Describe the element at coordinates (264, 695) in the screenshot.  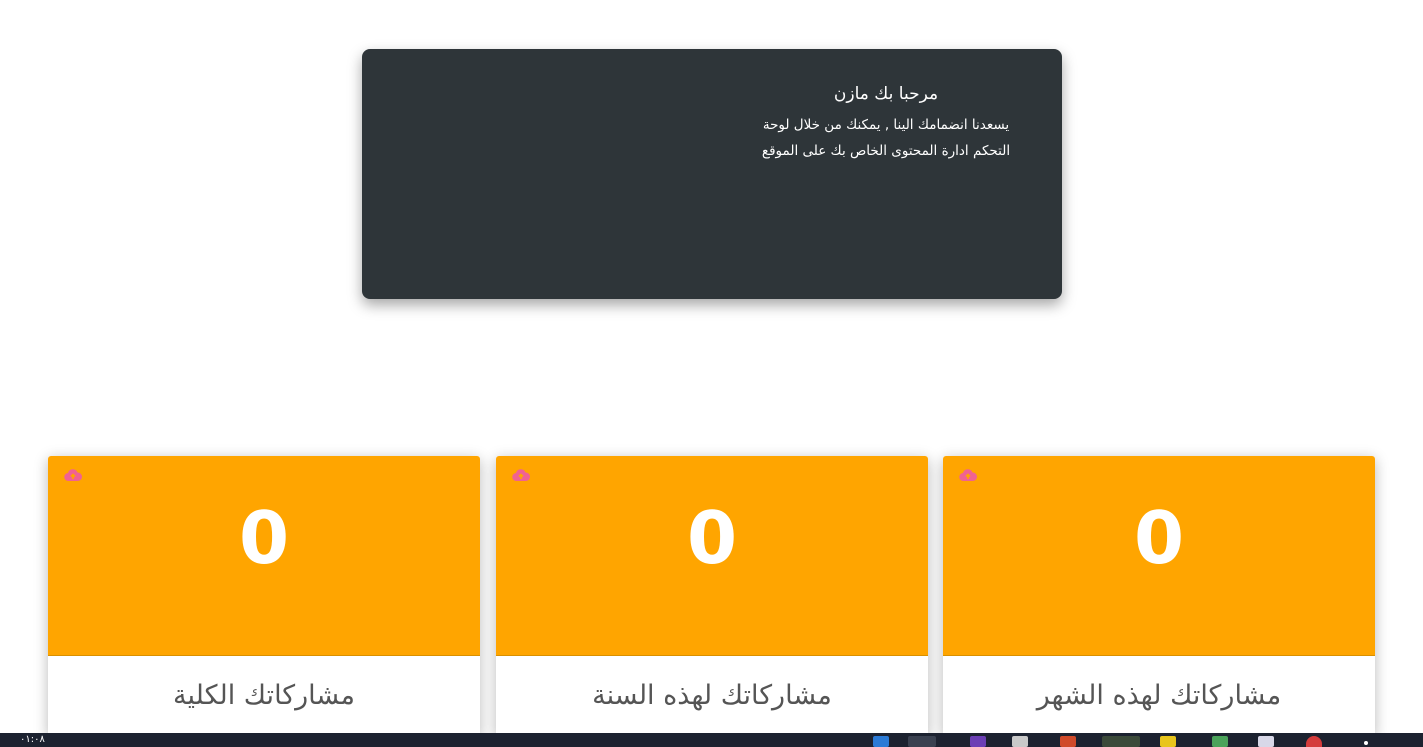
I see `stat-label: مشاركاتك الكلية` at that location.